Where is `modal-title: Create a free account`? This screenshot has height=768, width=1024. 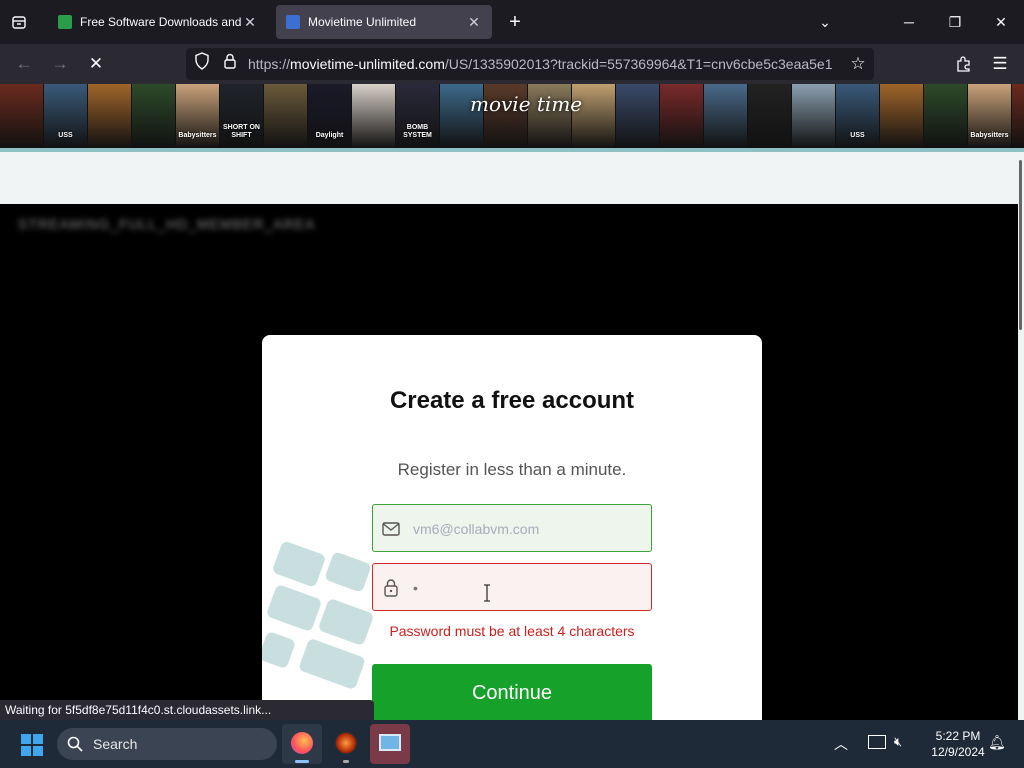
modal-title: Create a free account is located at coordinates (512, 400).